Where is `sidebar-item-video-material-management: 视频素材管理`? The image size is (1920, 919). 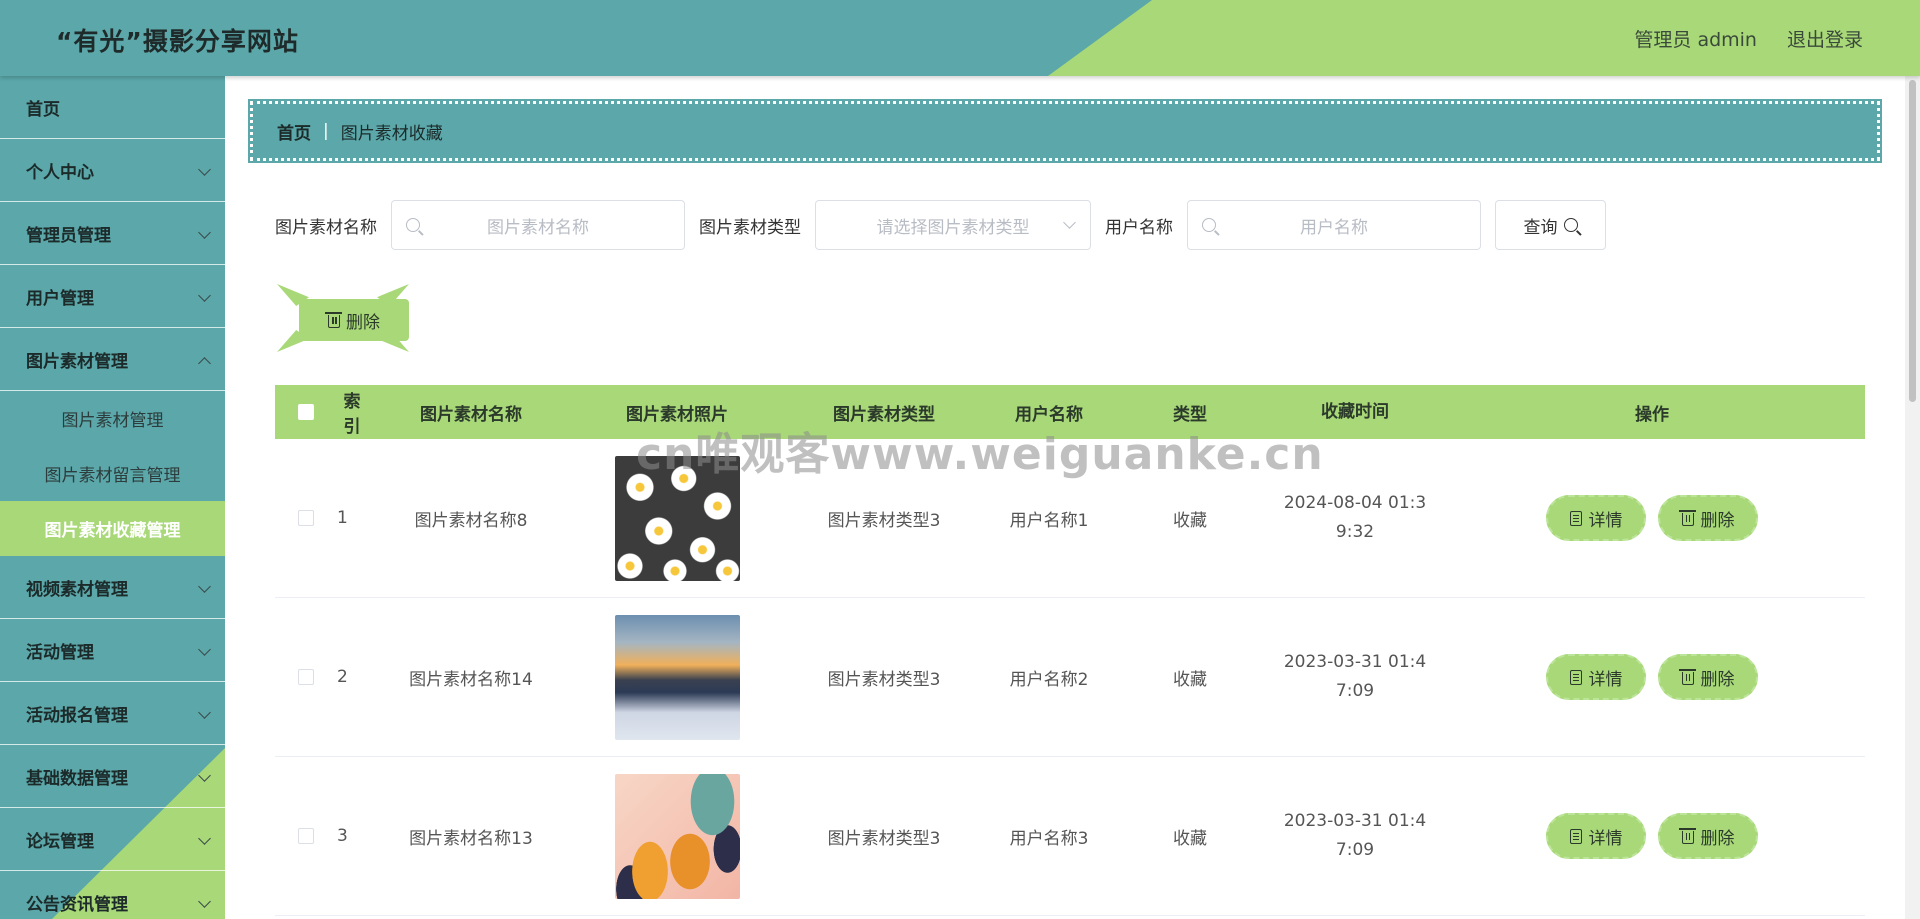 sidebar-item-video-material-management: 视频素材管理 is located at coordinates (112, 587).